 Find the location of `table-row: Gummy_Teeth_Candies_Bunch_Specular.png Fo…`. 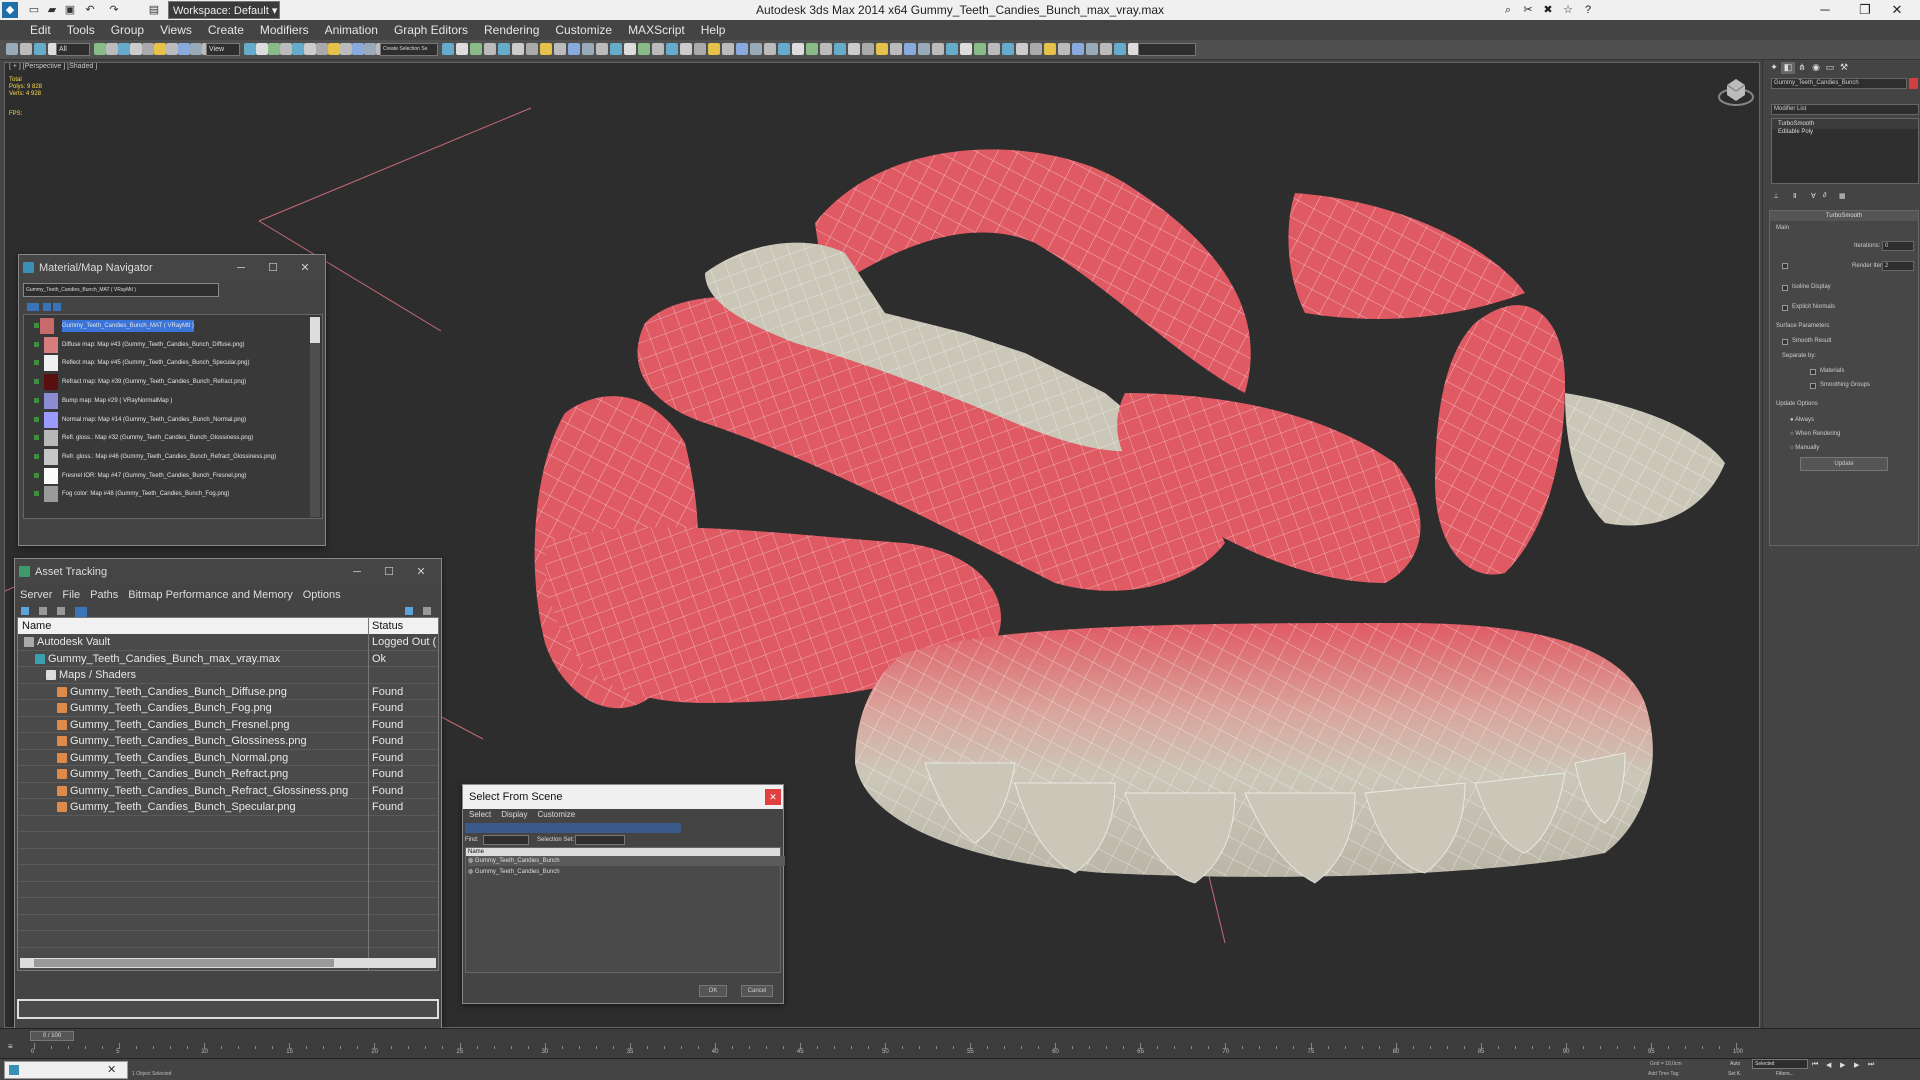

table-row: Gummy_Teeth_Candies_Bunch_Specular.png Fo… is located at coordinates (228, 807).